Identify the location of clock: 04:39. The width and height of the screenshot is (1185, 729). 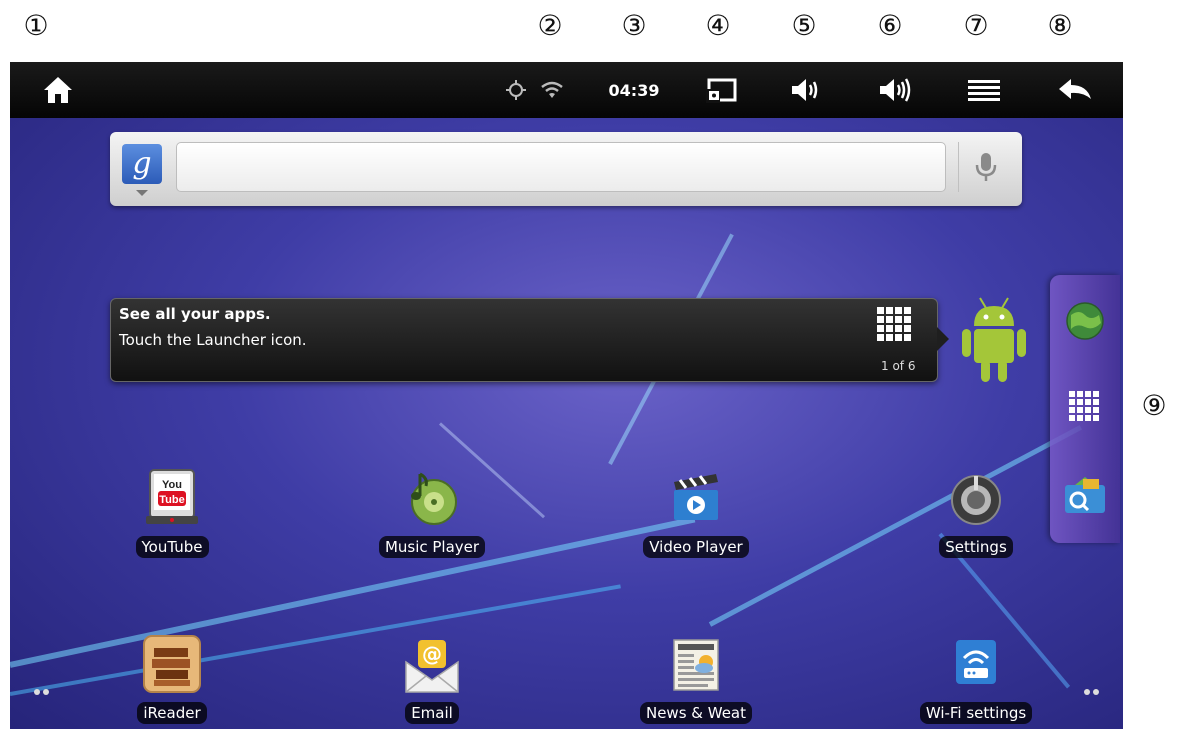
(634, 90).